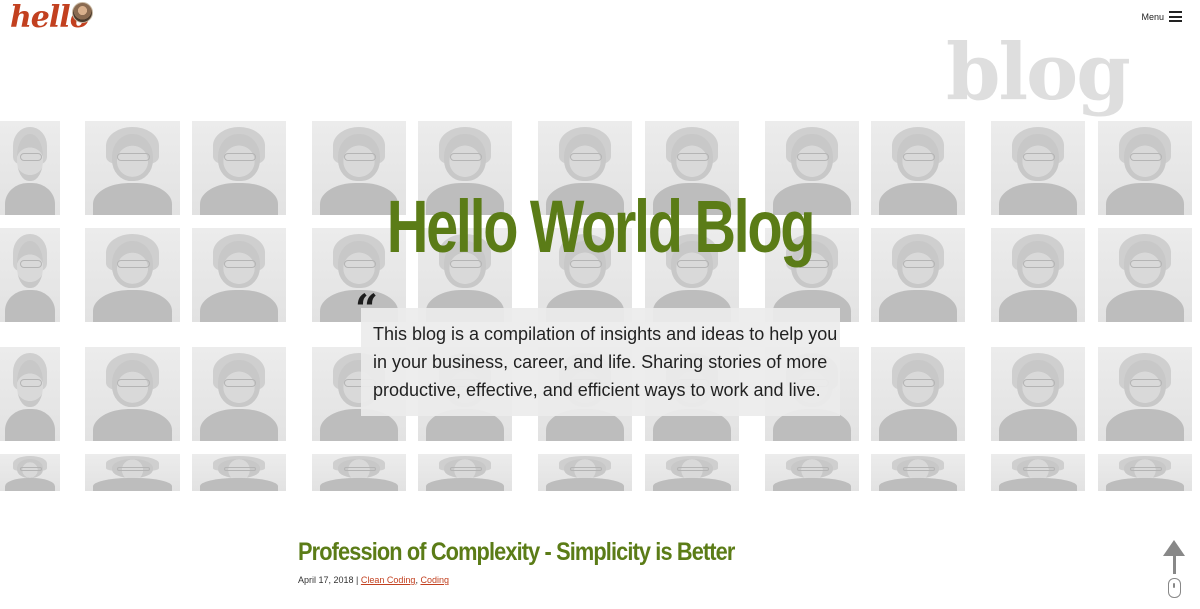 The image size is (1200, 609). I want to click on scroll-to-top-button, so click(1174, 557).